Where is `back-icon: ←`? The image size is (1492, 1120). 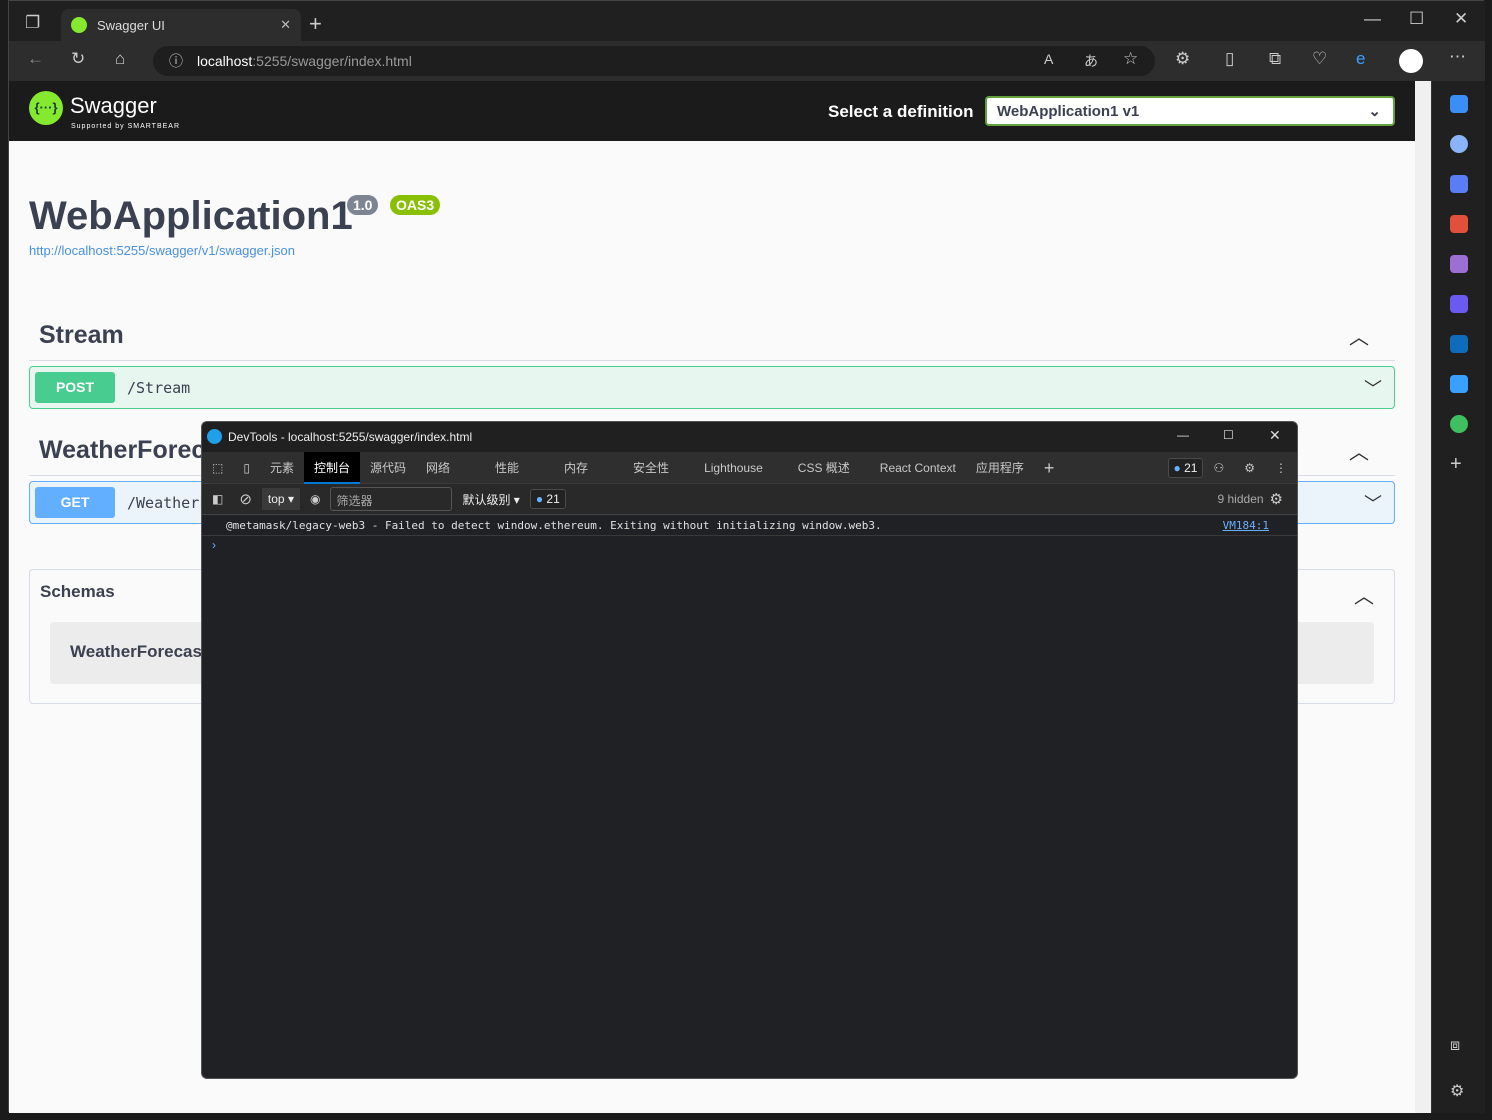
back-icon: ← is located at coordinates (35, 59).